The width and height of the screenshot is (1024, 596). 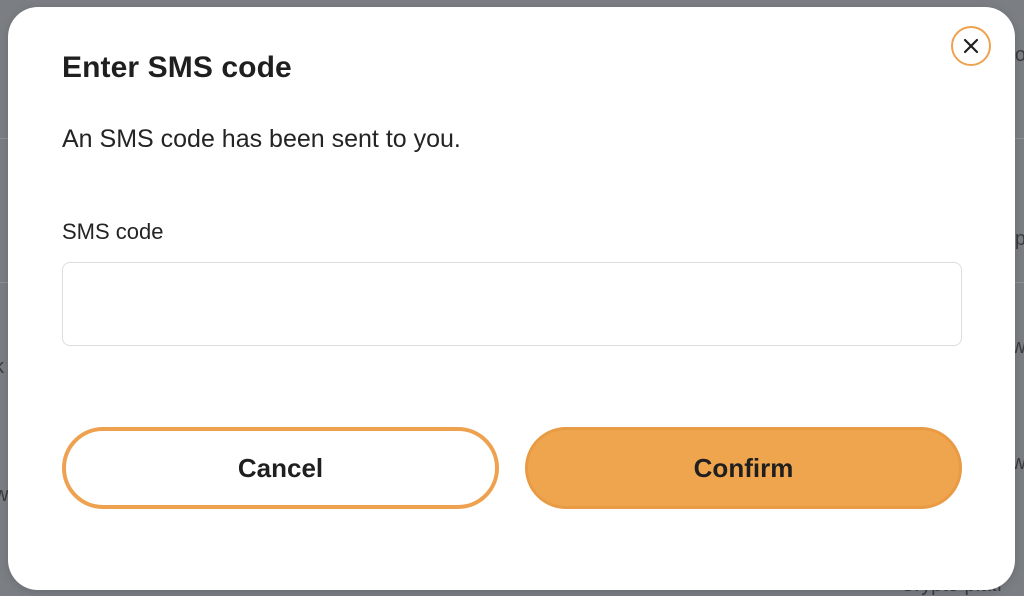 I want to click on background-text-fragment: p, so click(x=1019, y=239).